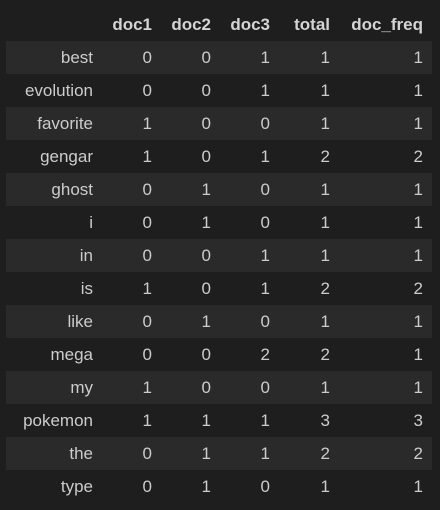  Describe the element at coordinates (86, 255) in the screenshot. I see `row-index-label: in` at that location.